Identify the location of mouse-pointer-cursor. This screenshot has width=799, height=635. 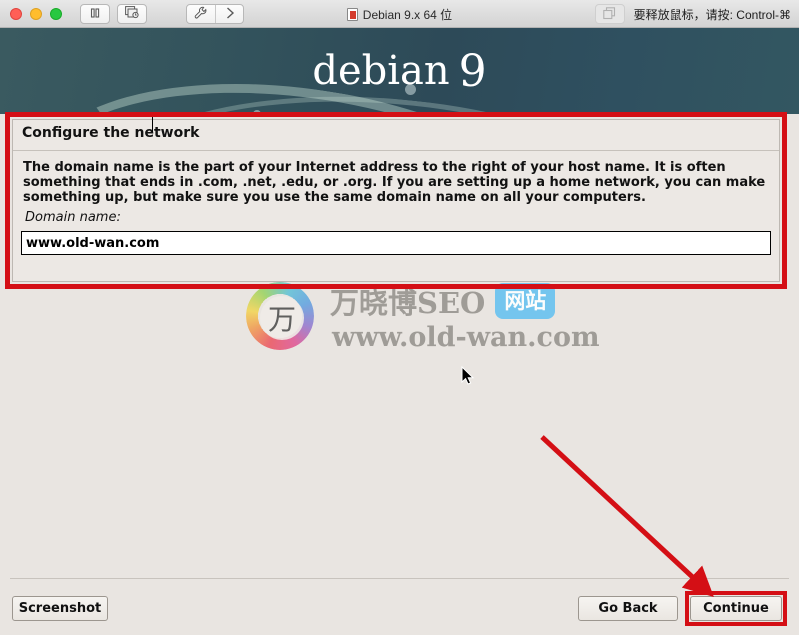
(468, 375).